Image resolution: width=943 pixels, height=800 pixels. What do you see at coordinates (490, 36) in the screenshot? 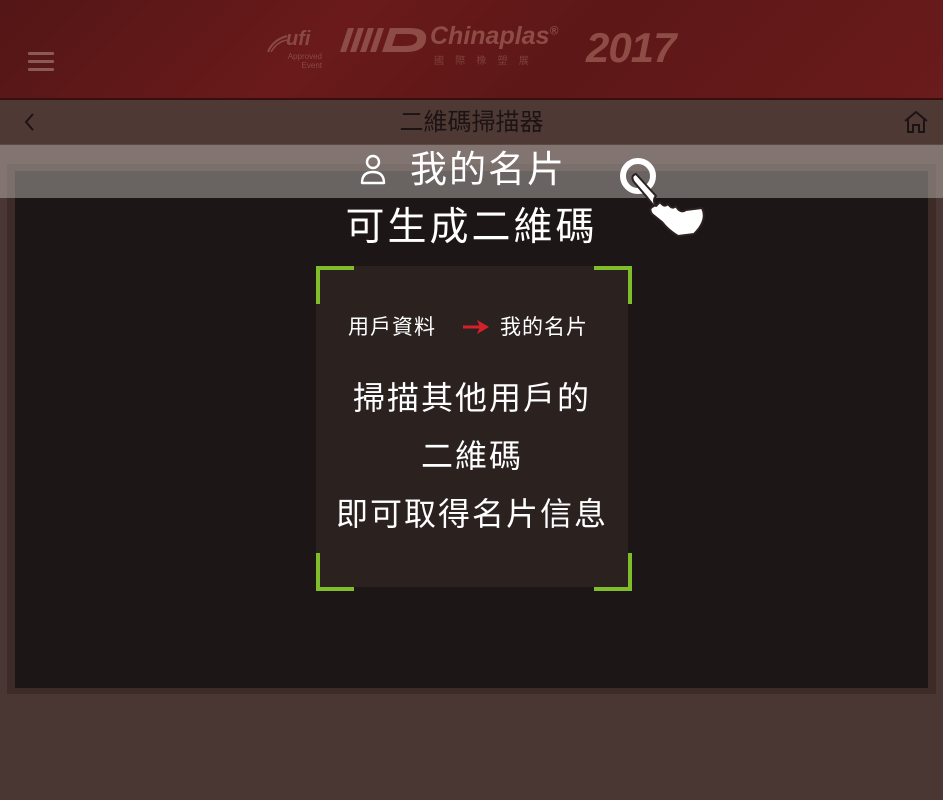
I see `brand-name: Chinaplas` at bounding box center [490, 36].